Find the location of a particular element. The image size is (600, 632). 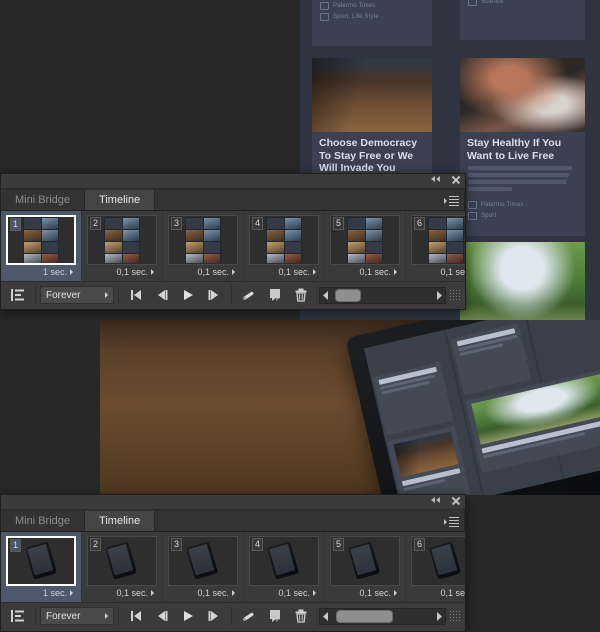

card-title: Stay Healthy If You Want to Live Free is located at coordinates (514, 149).